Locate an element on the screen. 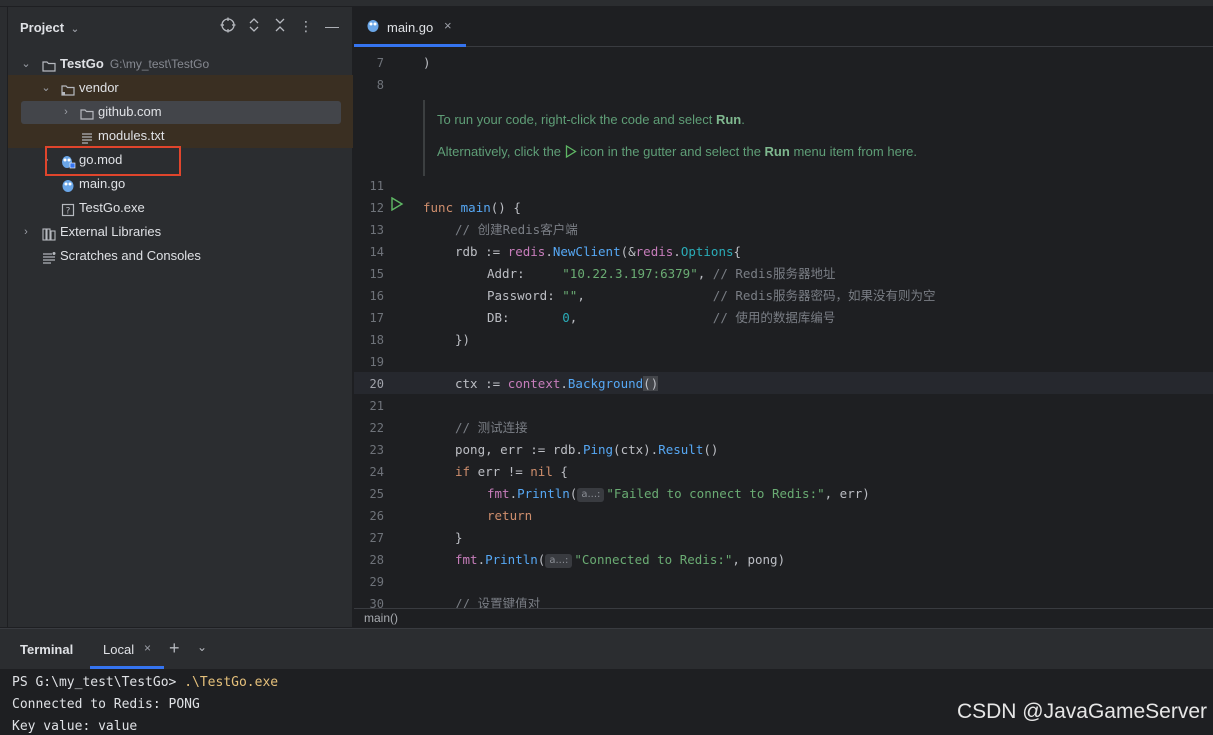 This screenshot has height=735, width=1213. tree-item-testgo-exe: ? TestGo.exe is located at coordinates (180, 208).